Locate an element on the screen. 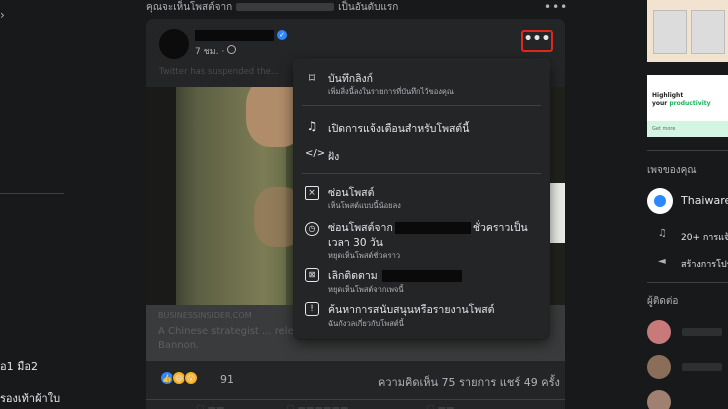 Image resolution: width=728 pixels, height=409 pixels. clock-icon: ◷ is located at coordinates (312, 229).